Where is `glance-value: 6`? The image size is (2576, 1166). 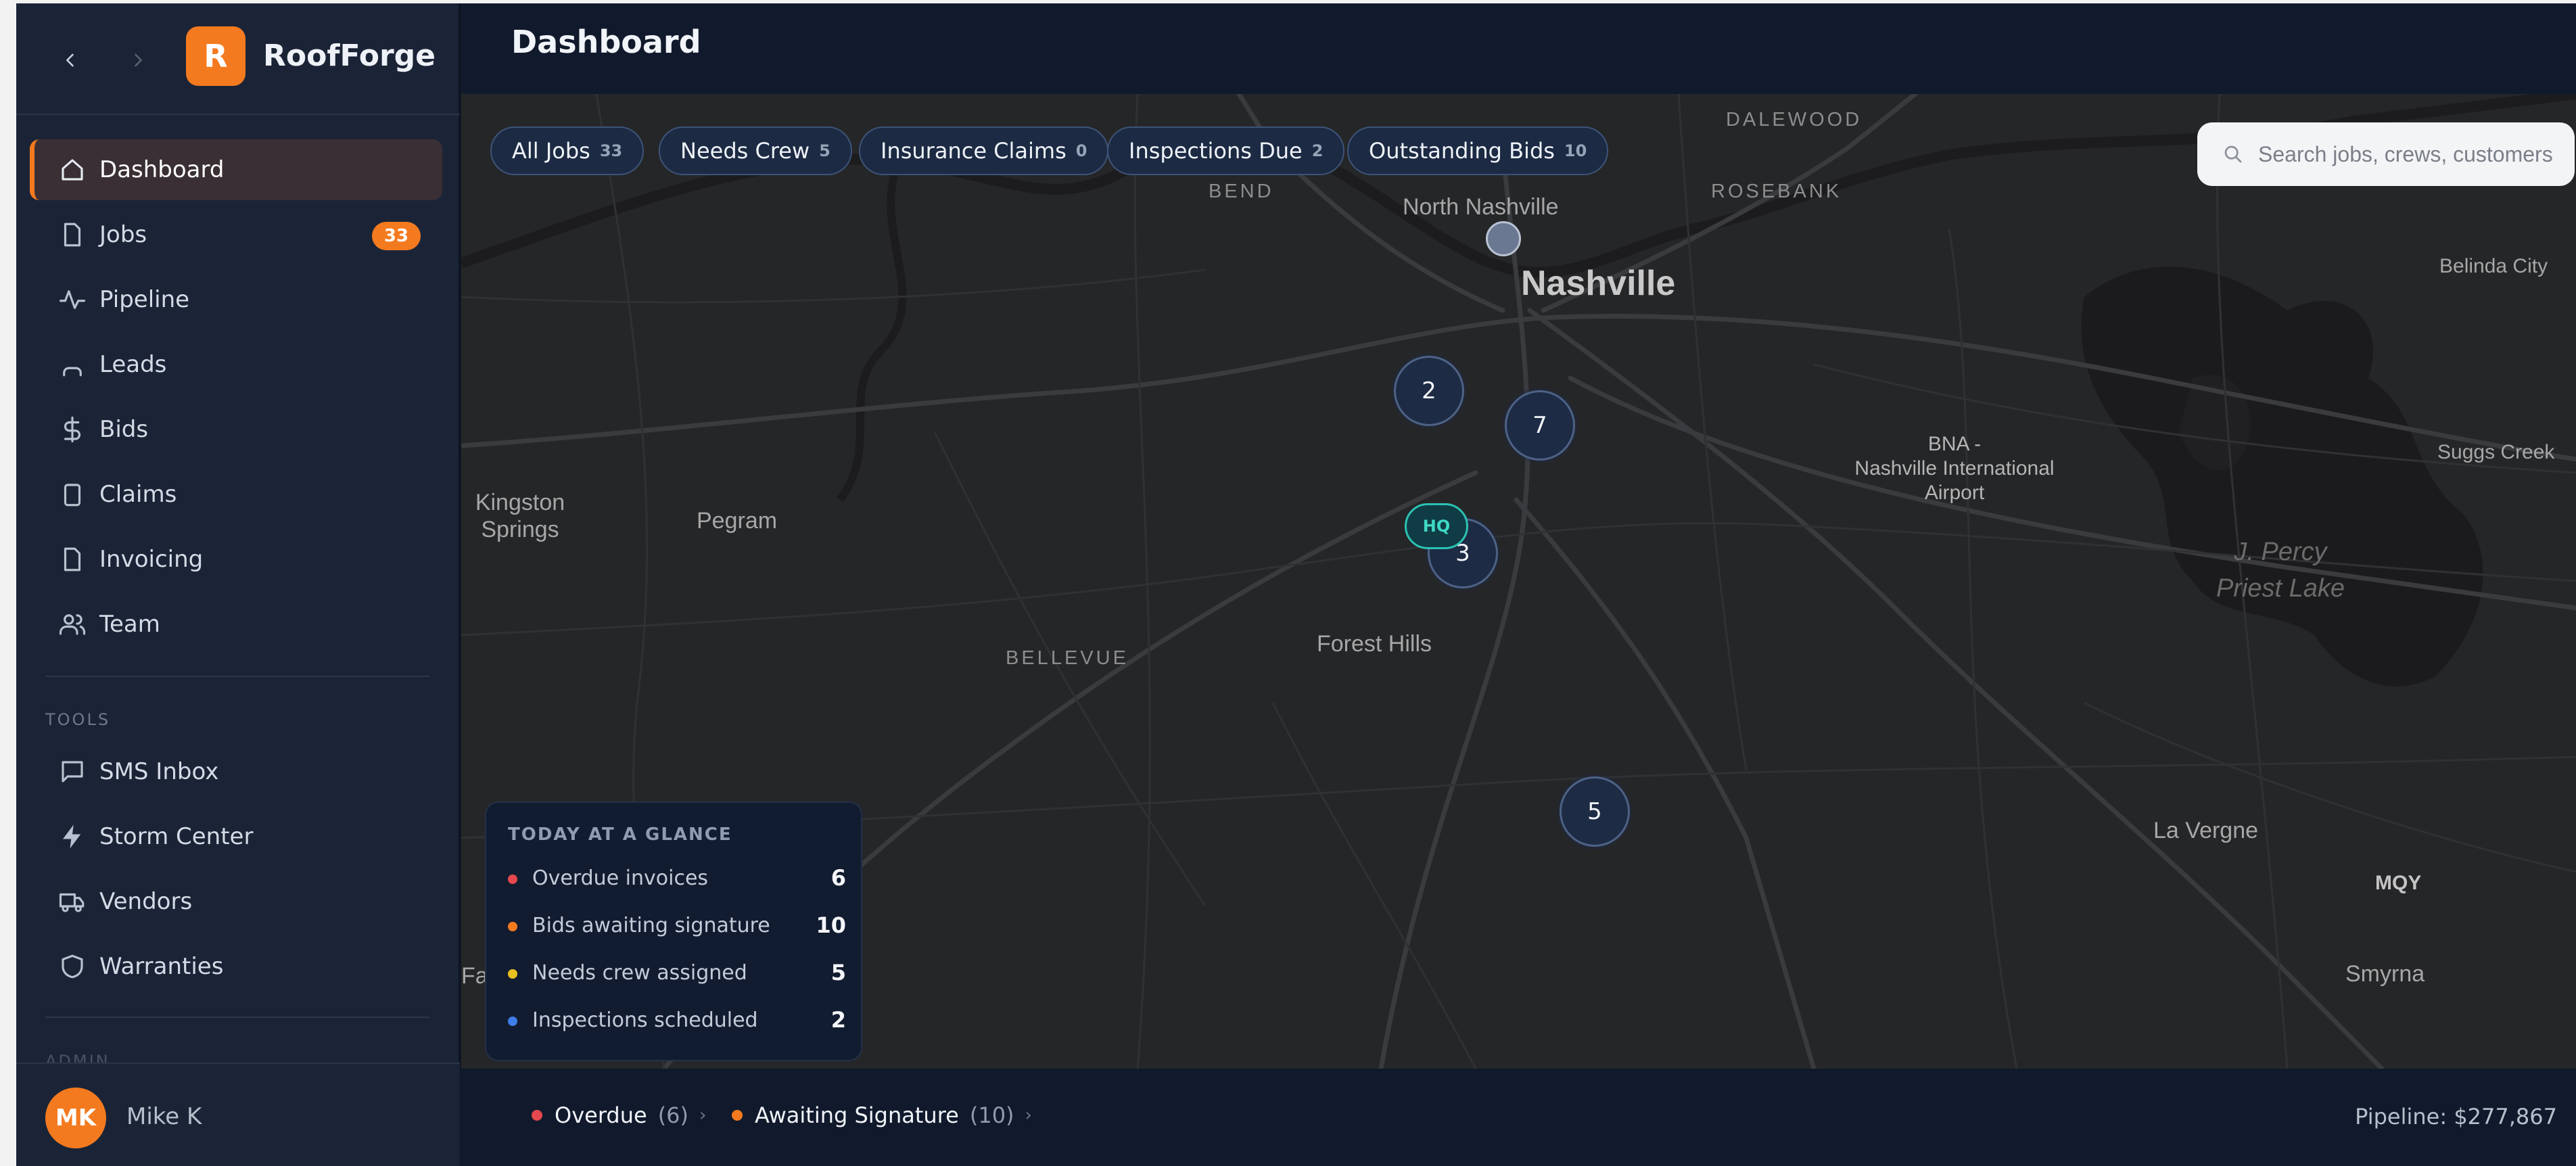
glance-value: 6 is located at coordinates (838, 878).